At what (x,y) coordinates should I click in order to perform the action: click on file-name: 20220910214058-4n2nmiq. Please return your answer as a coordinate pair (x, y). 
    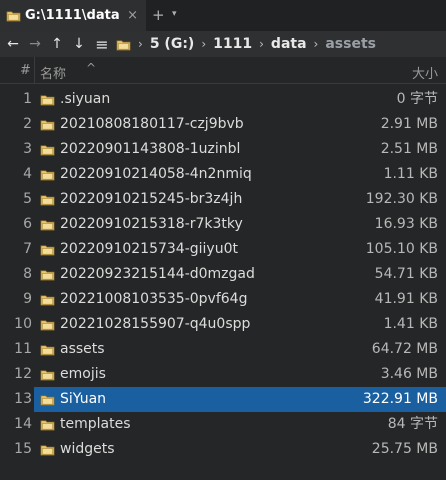
    Looking at the image, I should click on (156, 174).